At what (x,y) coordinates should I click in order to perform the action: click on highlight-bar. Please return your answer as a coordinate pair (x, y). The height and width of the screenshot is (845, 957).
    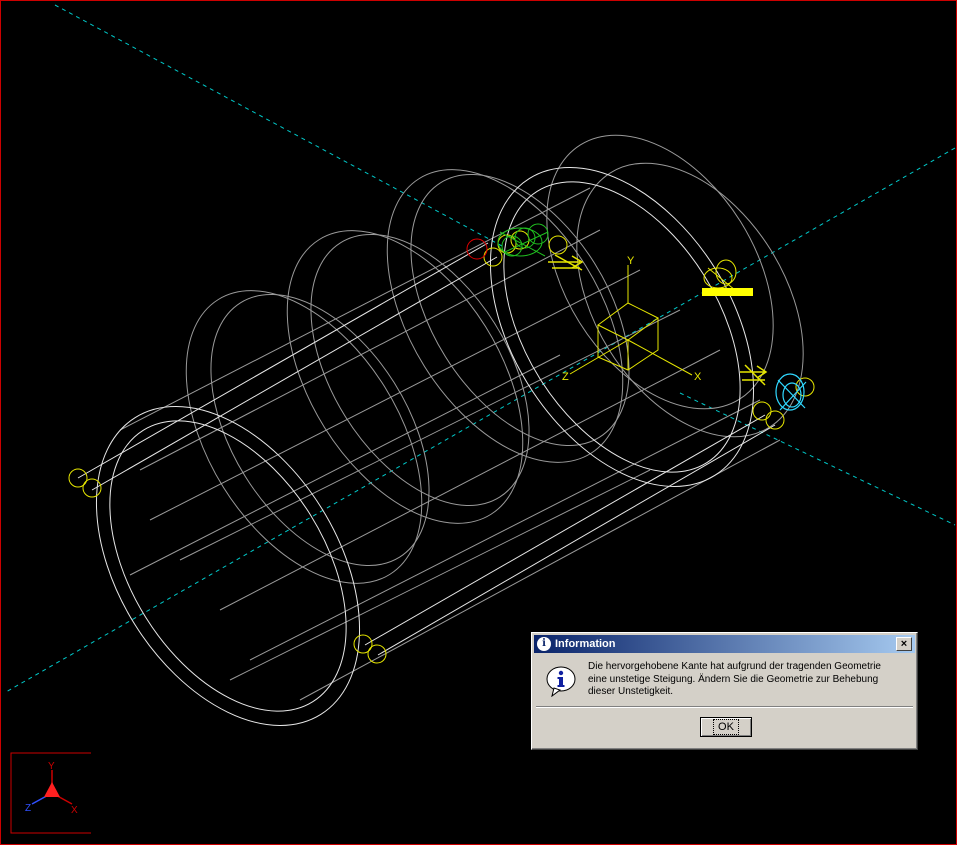
    Looking at the image, I should click on (727, 292).